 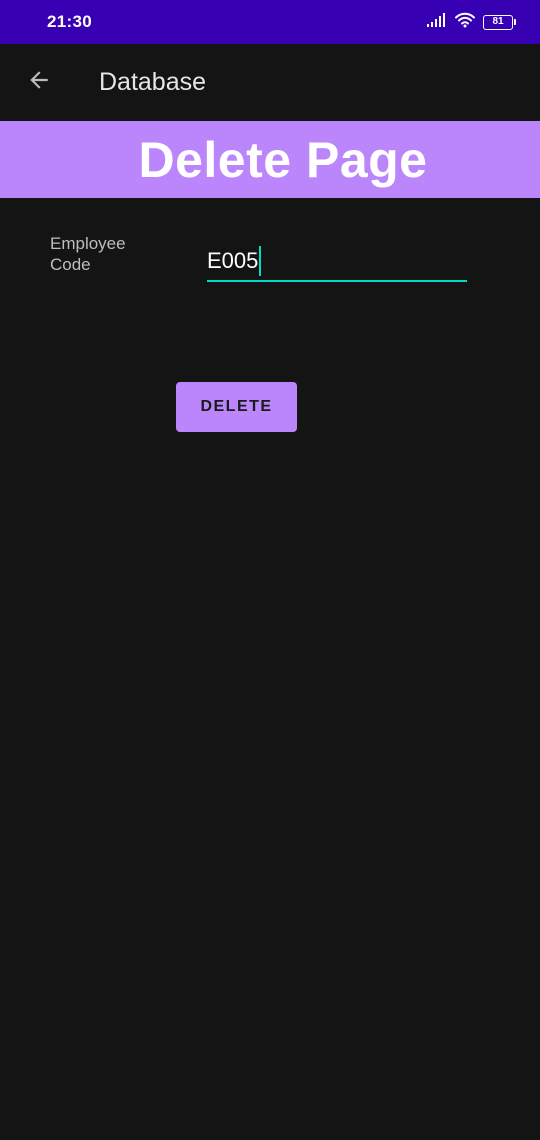 What do you see at coordinates (270, 22) in the screenshot?
I see `status-bar: 21:30 81` at bounding box center [270, 22].